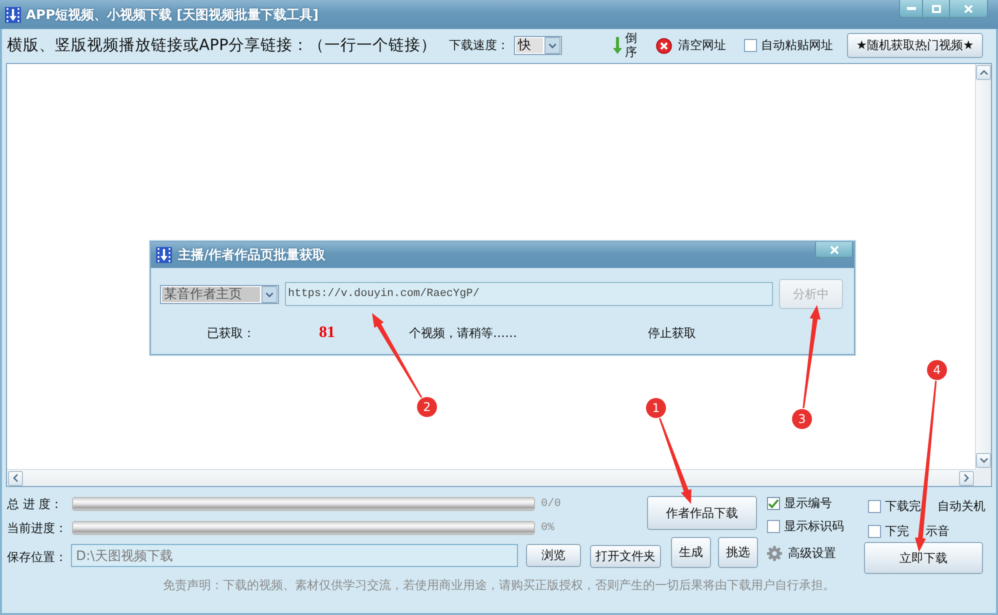 Image resolution: width=998 pixels, height=615 pixels. I want to click on random-hot-videos-button: ★随机获取热门视频★, so click(915, 45).